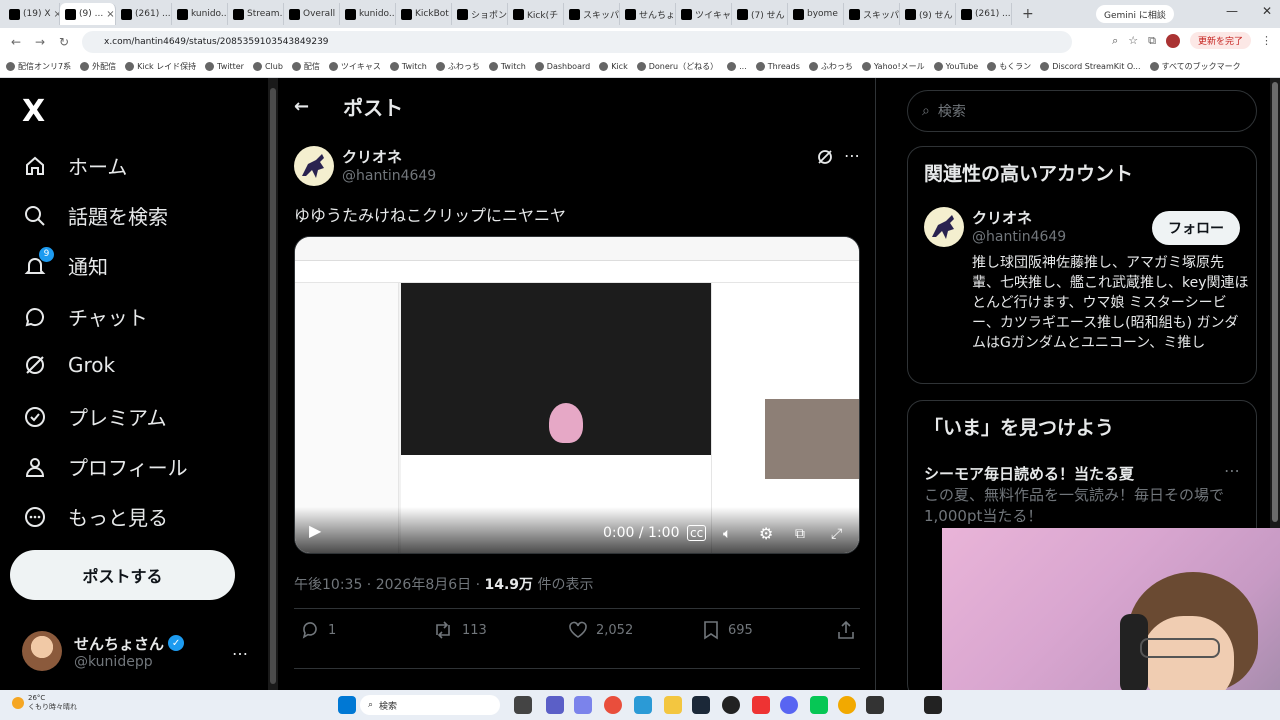 This screenshot has height=720, width=1280. What do you see at coordinates (105, 466) in the screenshot?
I see `sidebar-item: プロフィール` at bounding box center [105, 466].